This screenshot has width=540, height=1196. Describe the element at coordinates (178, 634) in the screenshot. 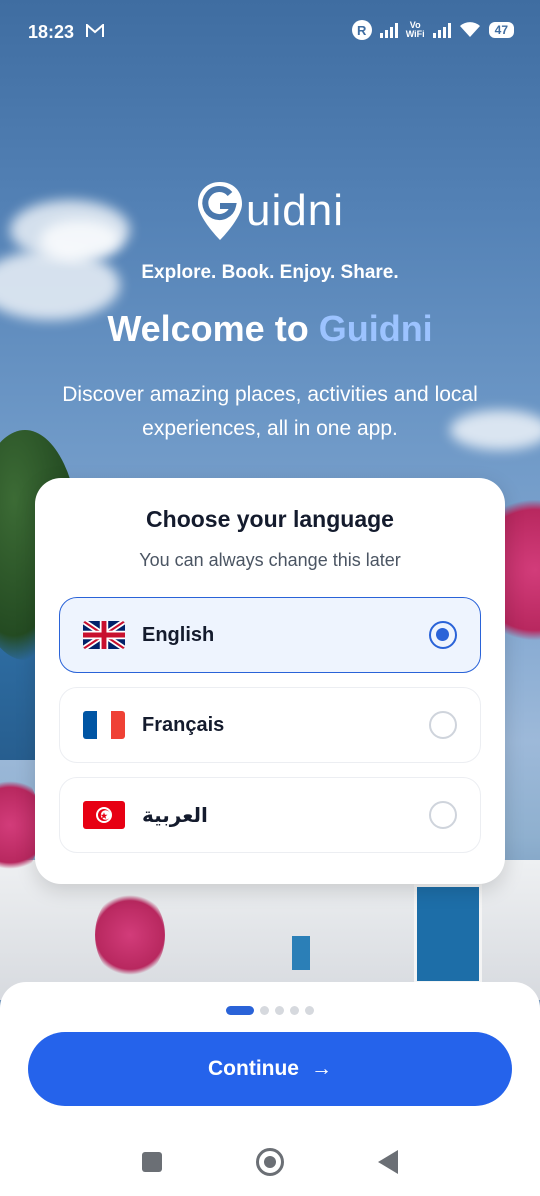

I see `language-label: English` at that location.